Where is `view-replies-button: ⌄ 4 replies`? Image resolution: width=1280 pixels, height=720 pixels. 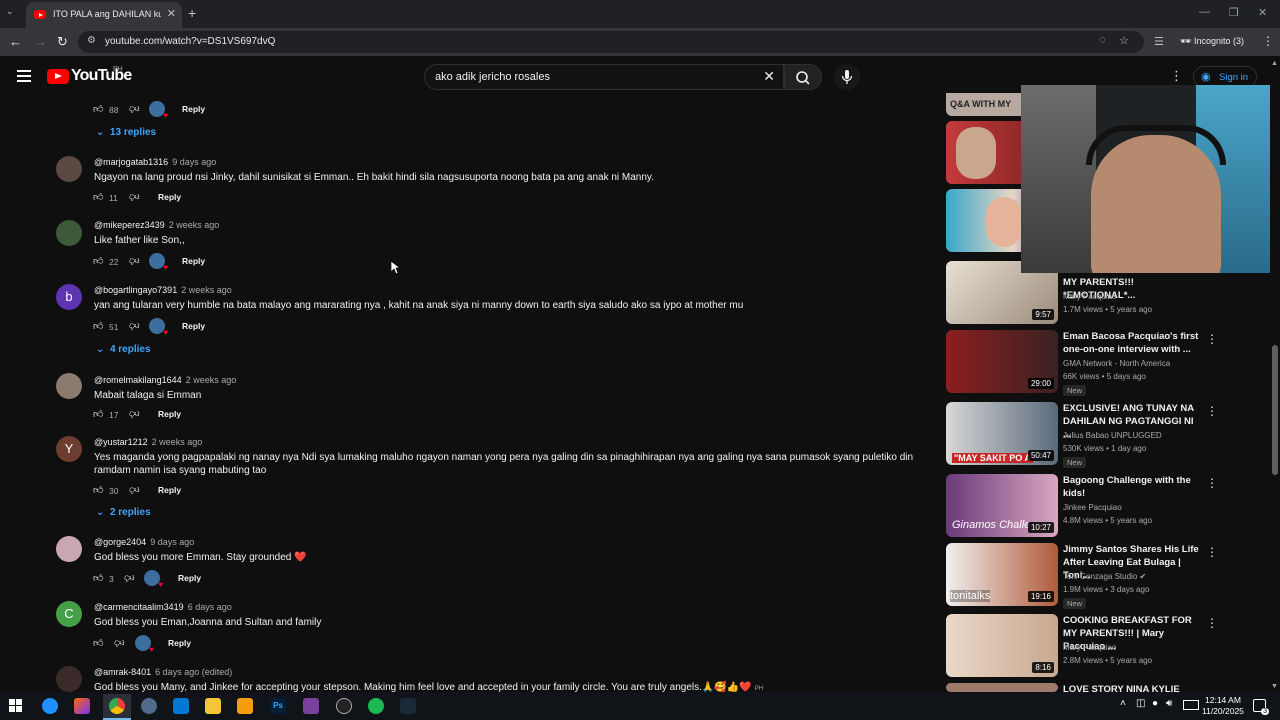 view-replies-button: ⌄ 4 replies is located at coordinates (123, 349).